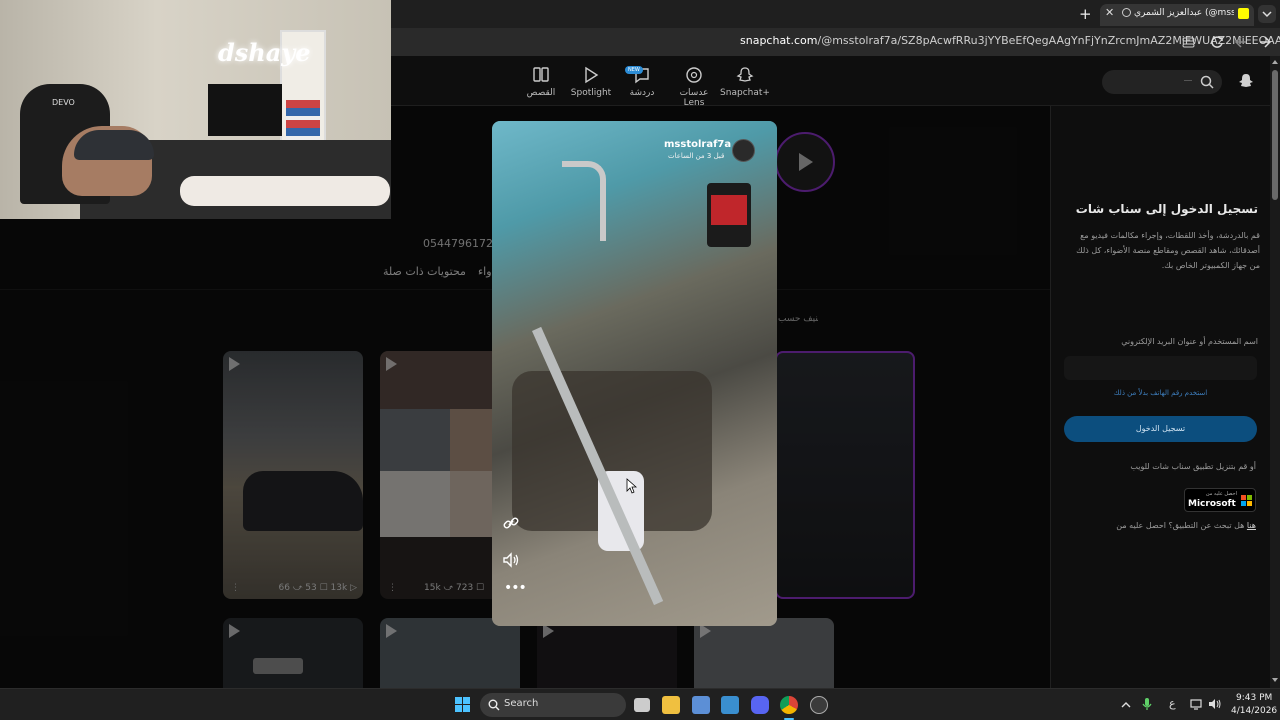  What do you see at coordinates (1254, 711) in the screenshot?
I see `clock-date: 4/14/2026` at bounding box center [1254, 711].